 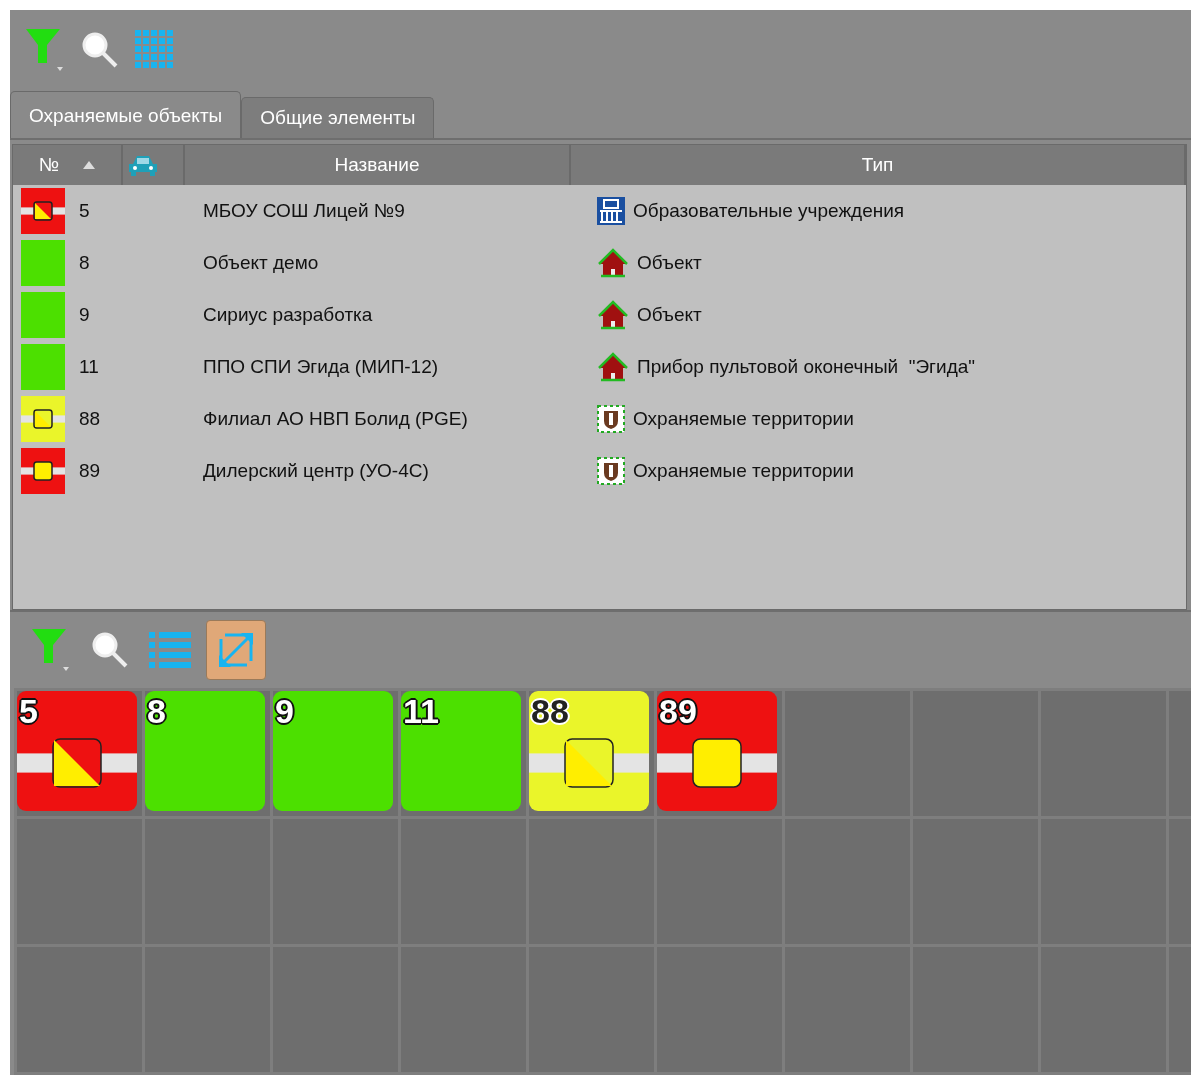 I want to click on table-cell-text: Дилерский центр (УО-4С), so click(x=316, y=470).